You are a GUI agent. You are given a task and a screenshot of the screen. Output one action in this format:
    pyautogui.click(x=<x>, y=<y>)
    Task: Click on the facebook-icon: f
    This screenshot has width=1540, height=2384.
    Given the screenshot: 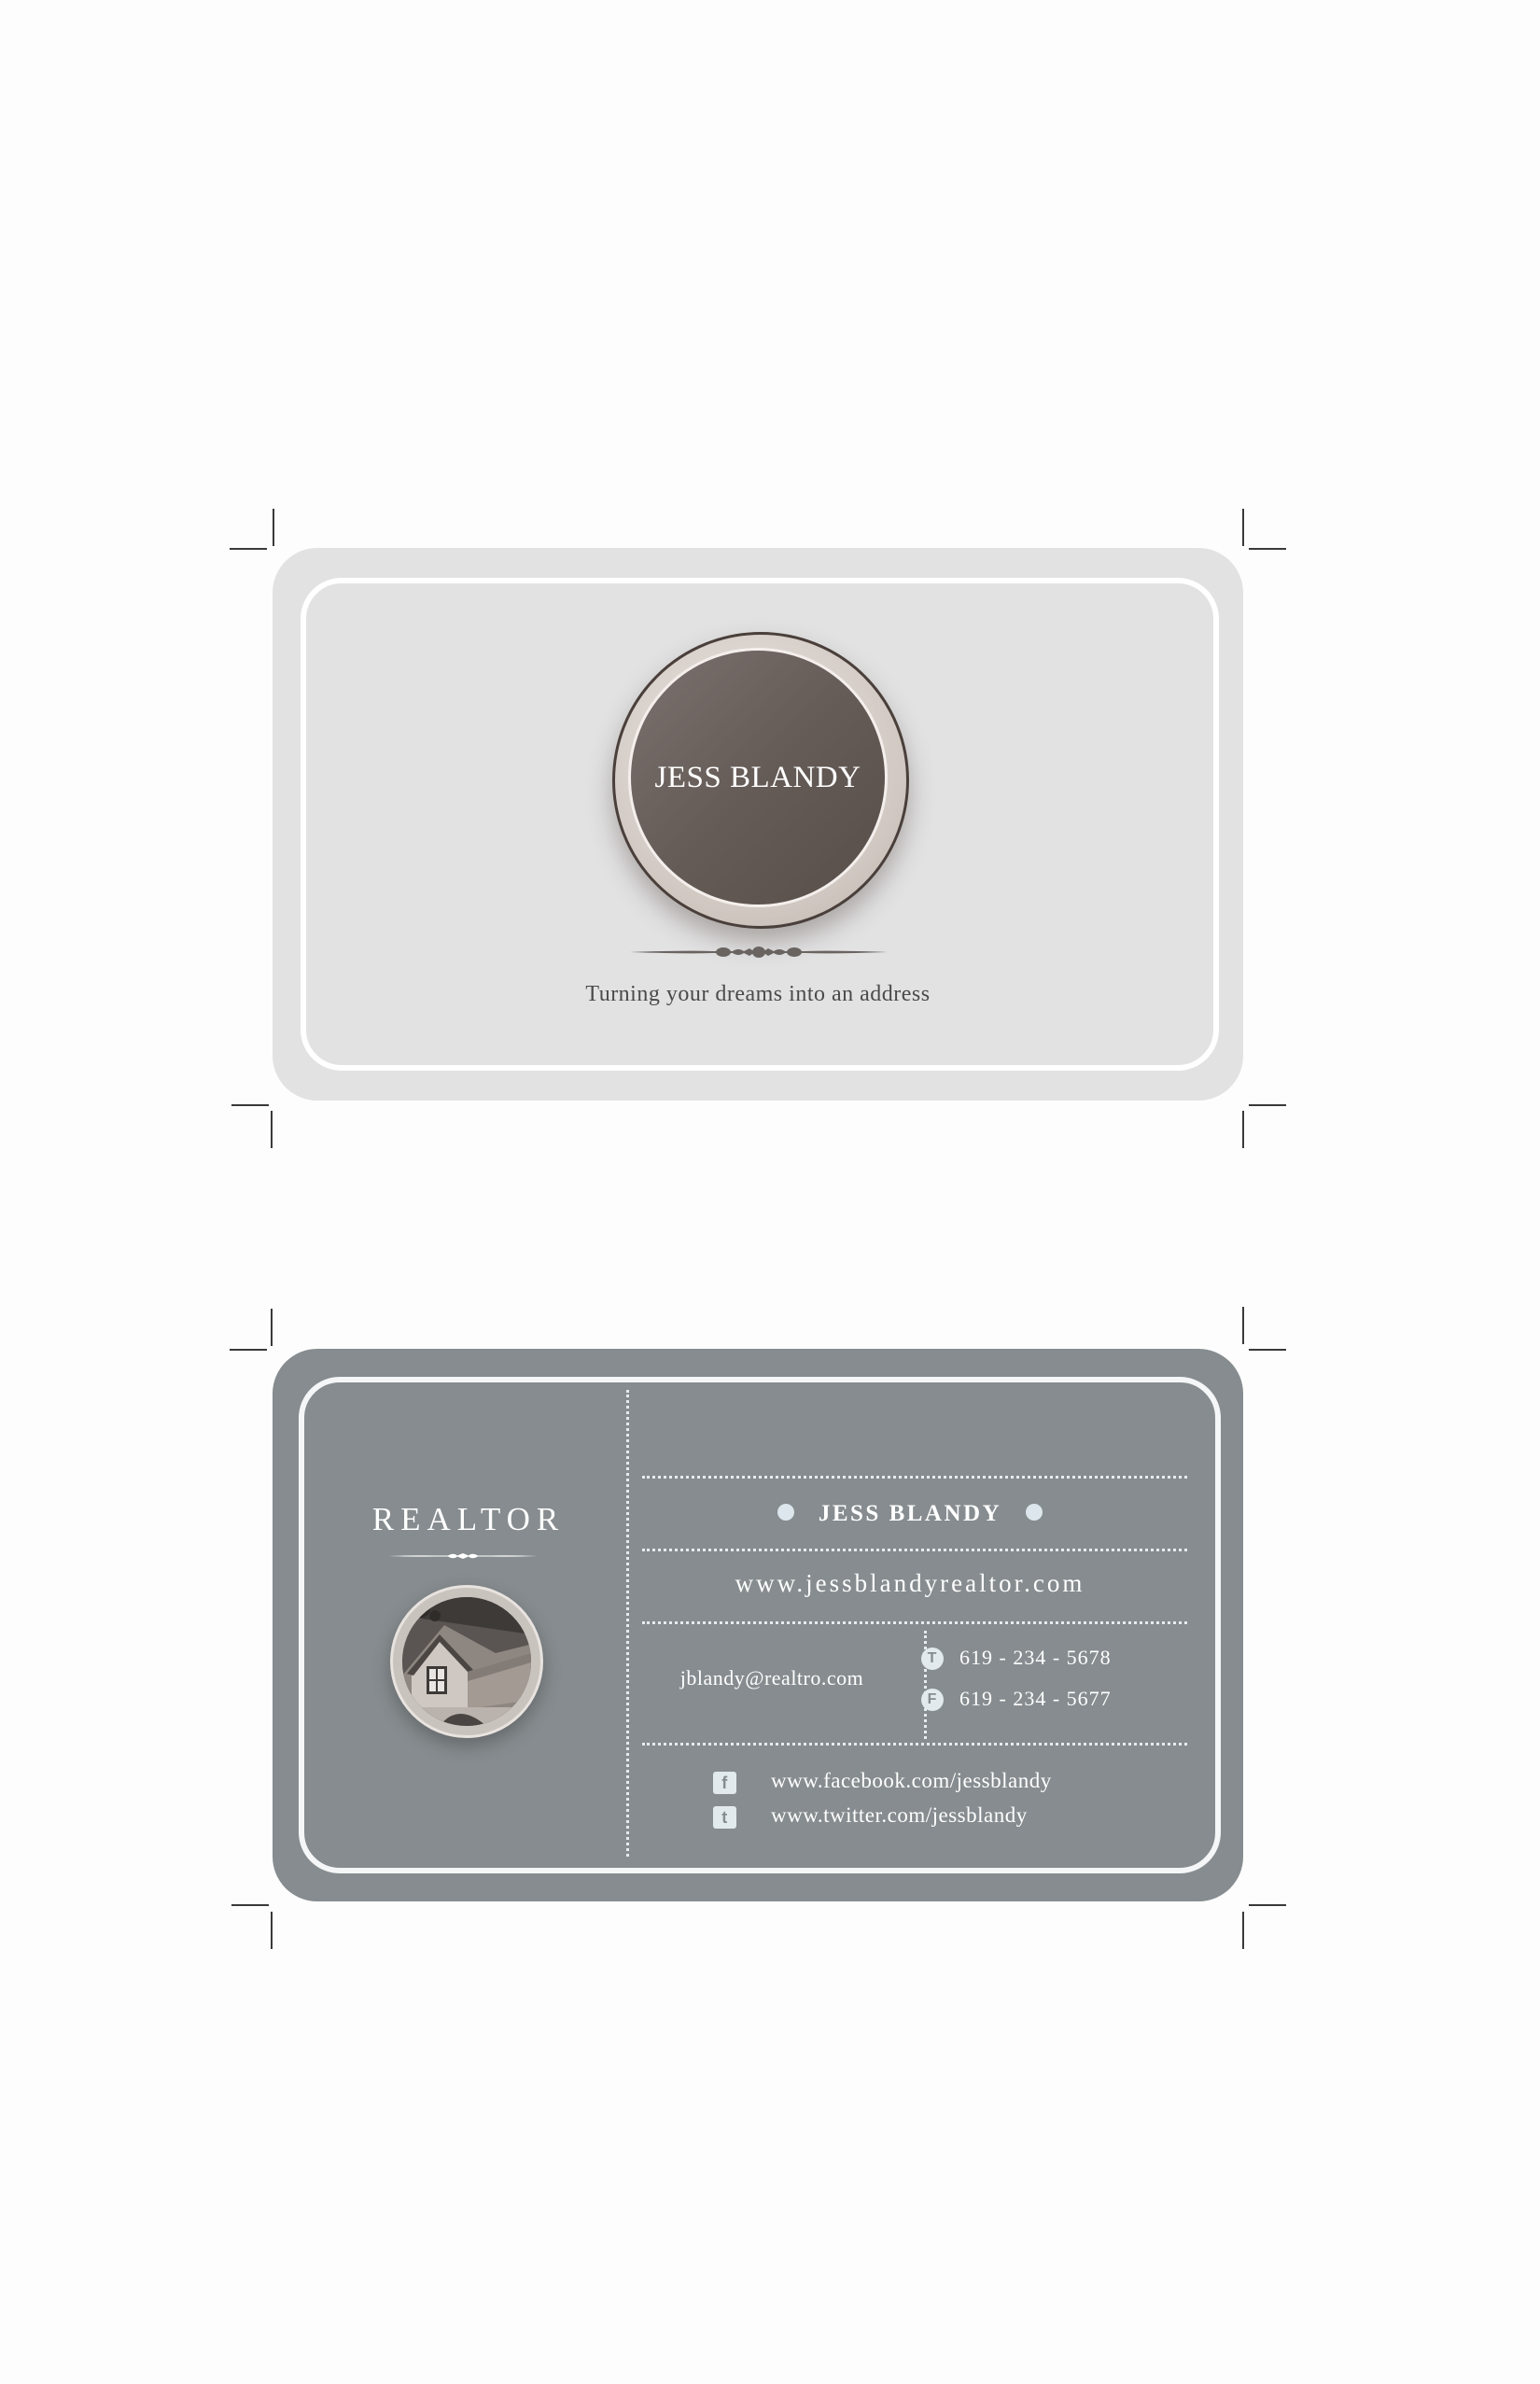 What is the action you would take?
    pyautogui.click(x=724, y=1783)
    